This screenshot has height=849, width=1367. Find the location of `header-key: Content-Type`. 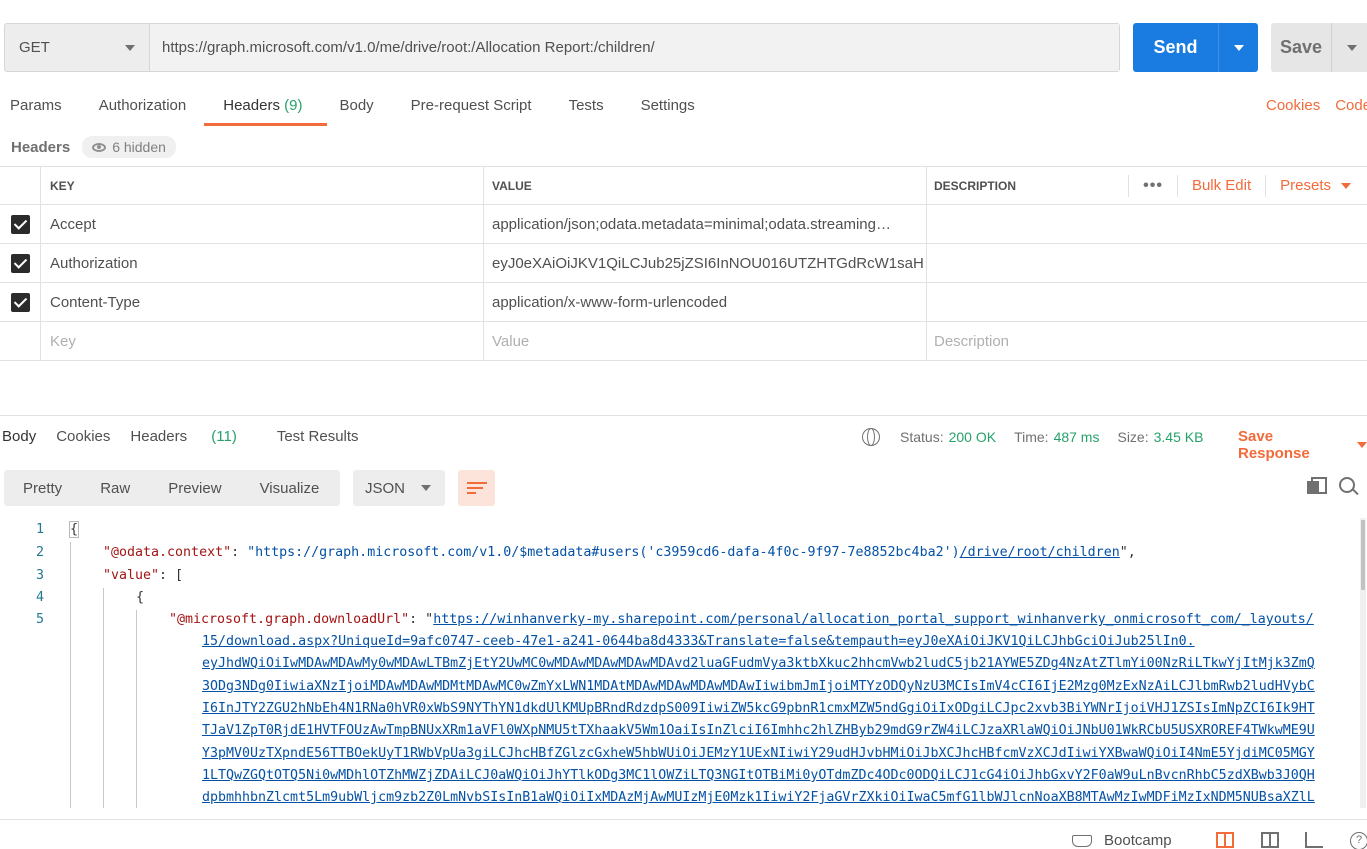

header-key: Content-Type is located at coordinates (262, 302).